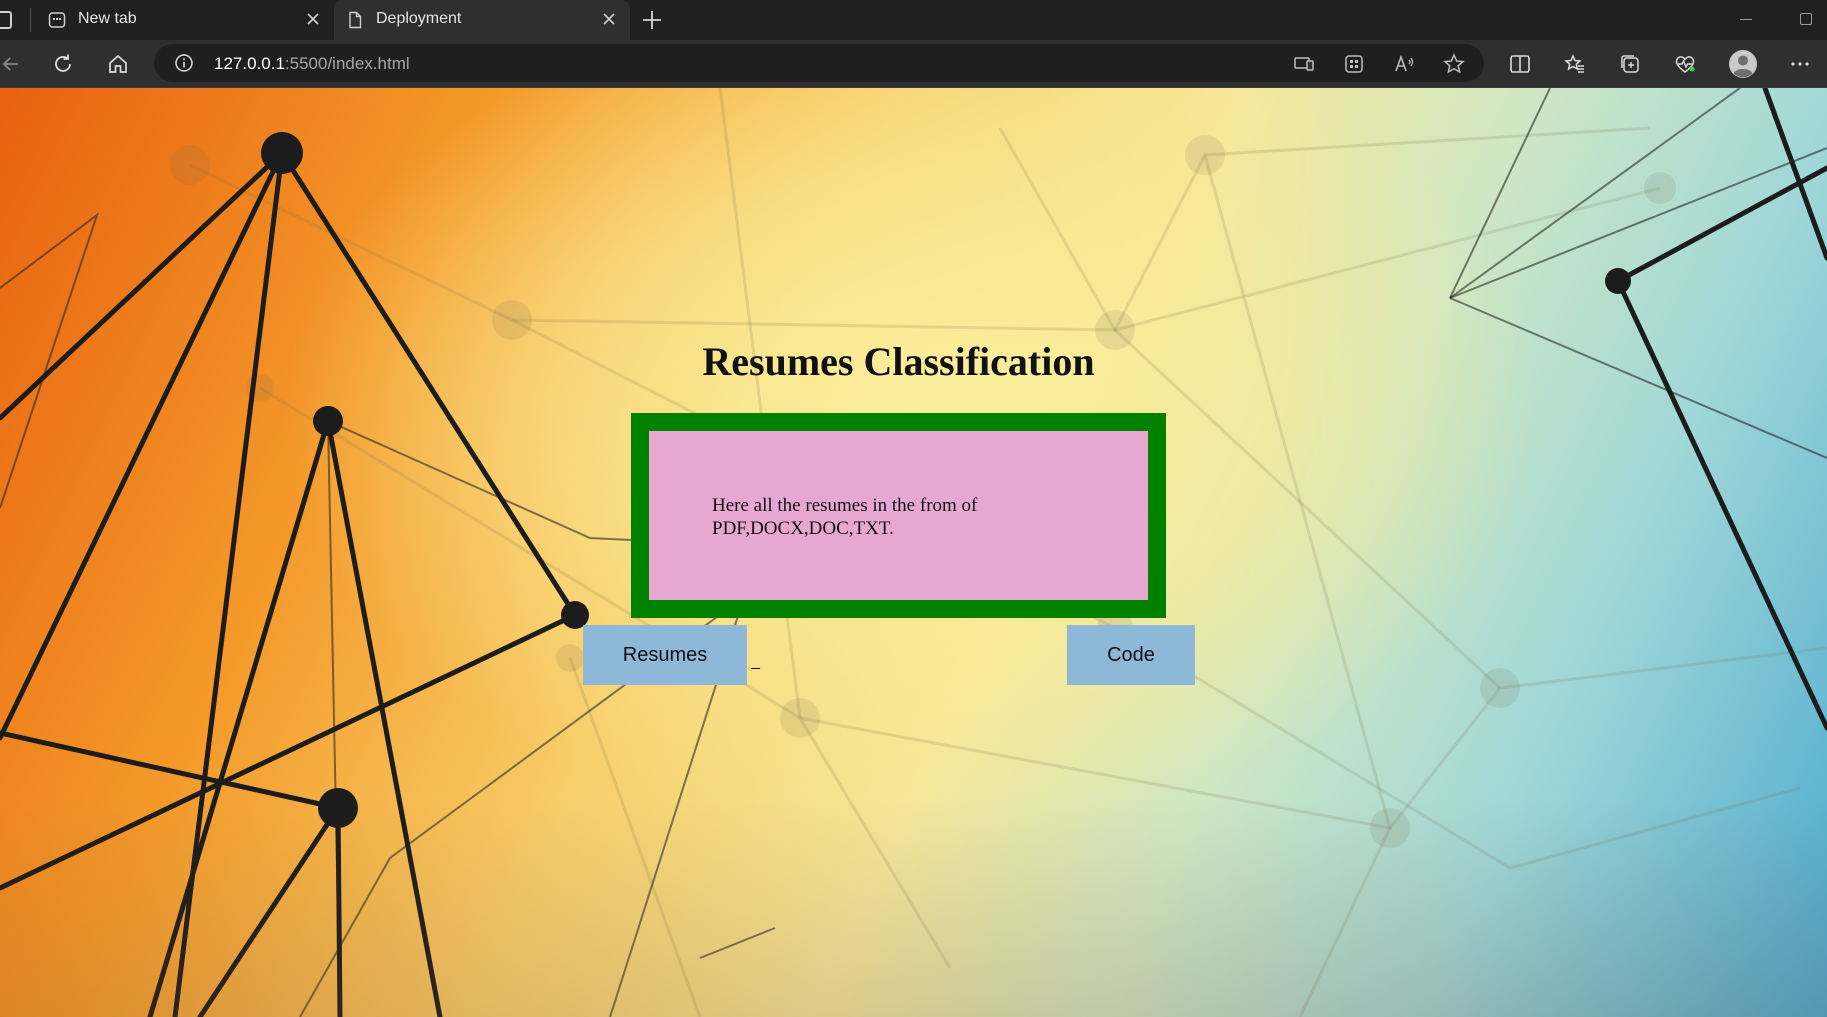 The image size is (1827, 1017). I want to click on restore-button, so click(1806, 19).